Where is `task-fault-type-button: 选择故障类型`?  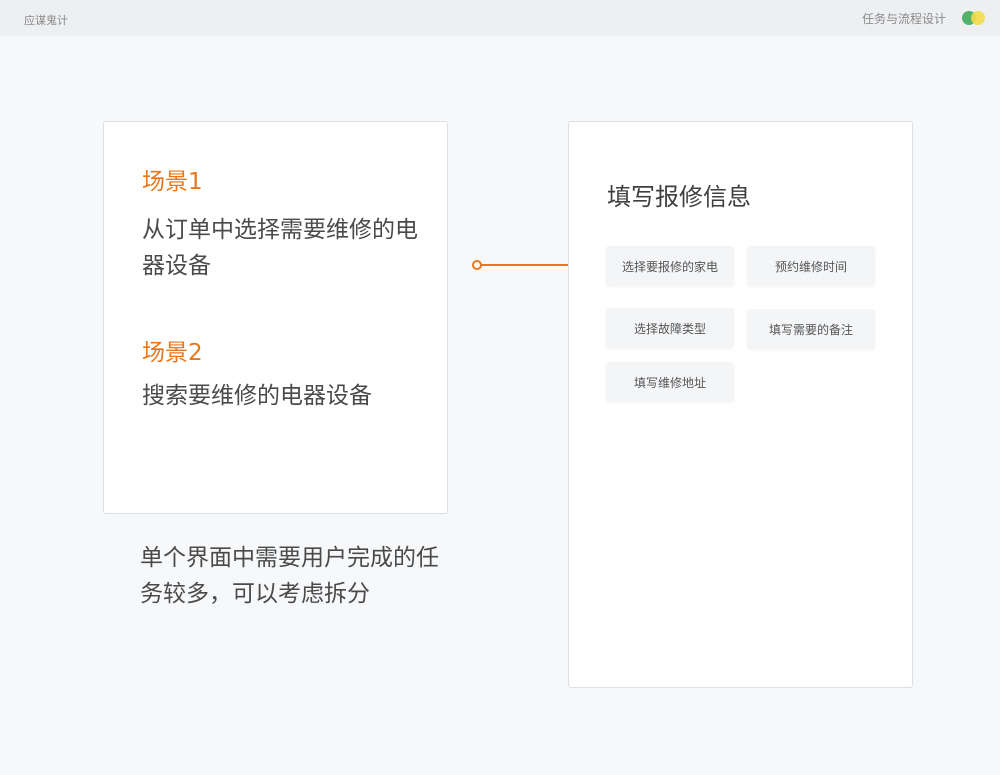 task-fault-type-button: 选择故障类型 is located at coordinates (670, 328).